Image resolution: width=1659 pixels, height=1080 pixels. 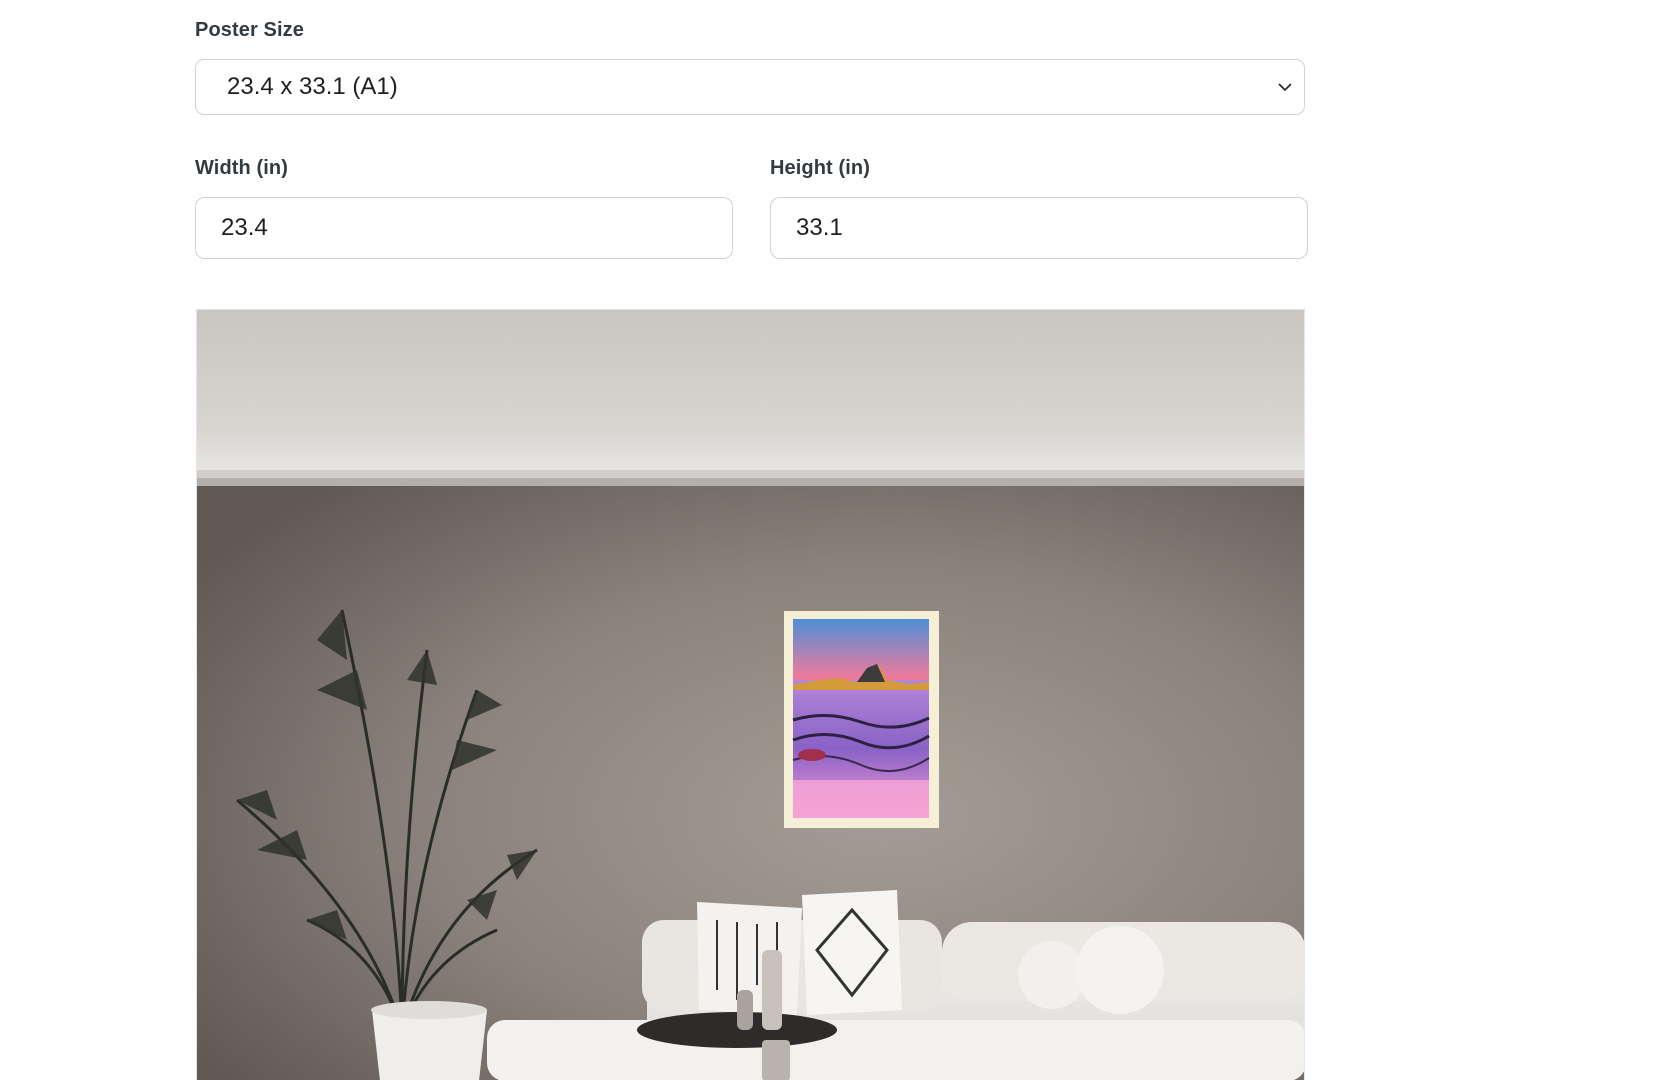 What do you see at coordinates (464, 228) in the screenshot?
I see `width-input` at bounding box center [464, 228].